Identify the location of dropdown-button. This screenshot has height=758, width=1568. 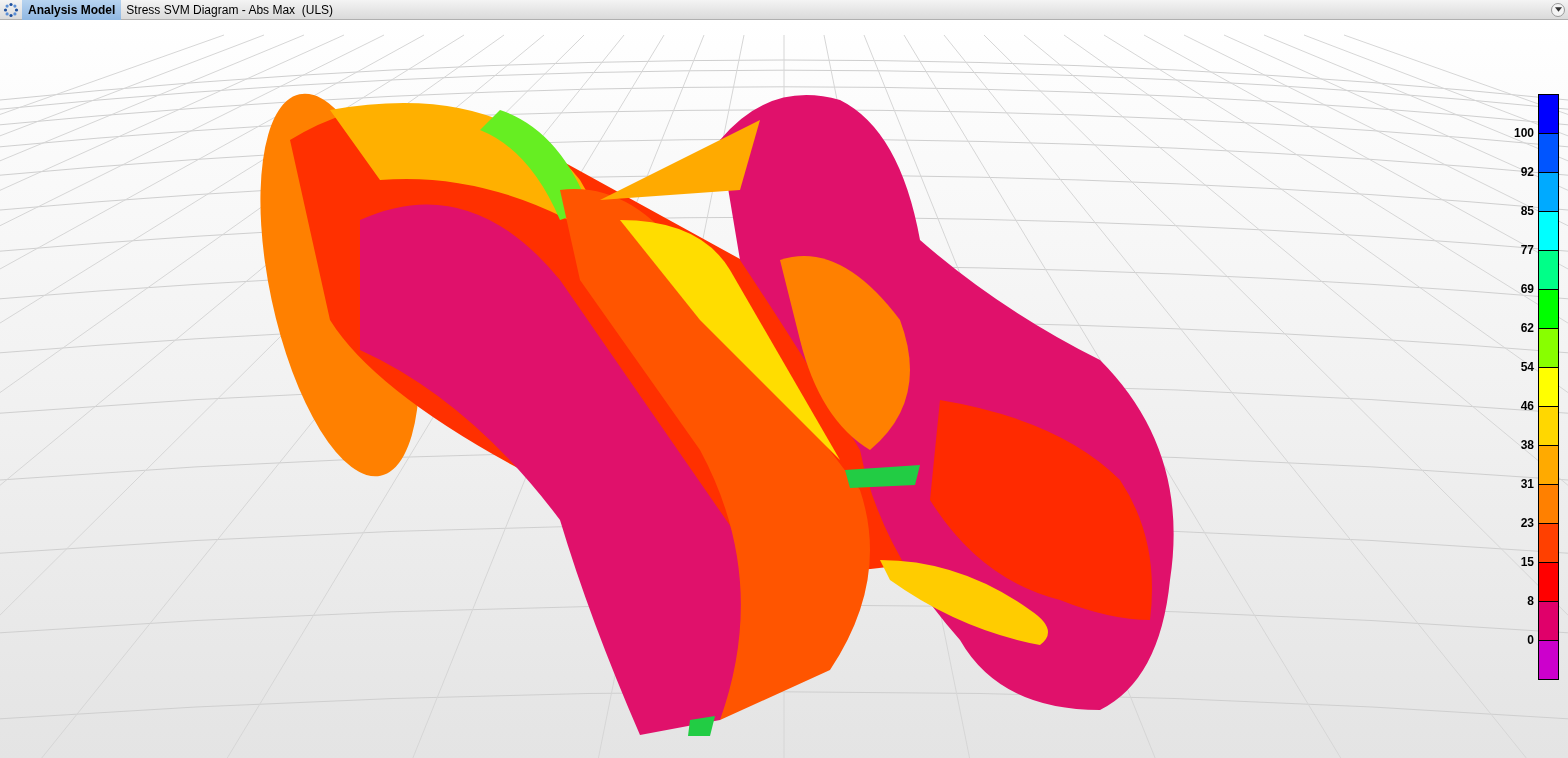
(1558, 9).